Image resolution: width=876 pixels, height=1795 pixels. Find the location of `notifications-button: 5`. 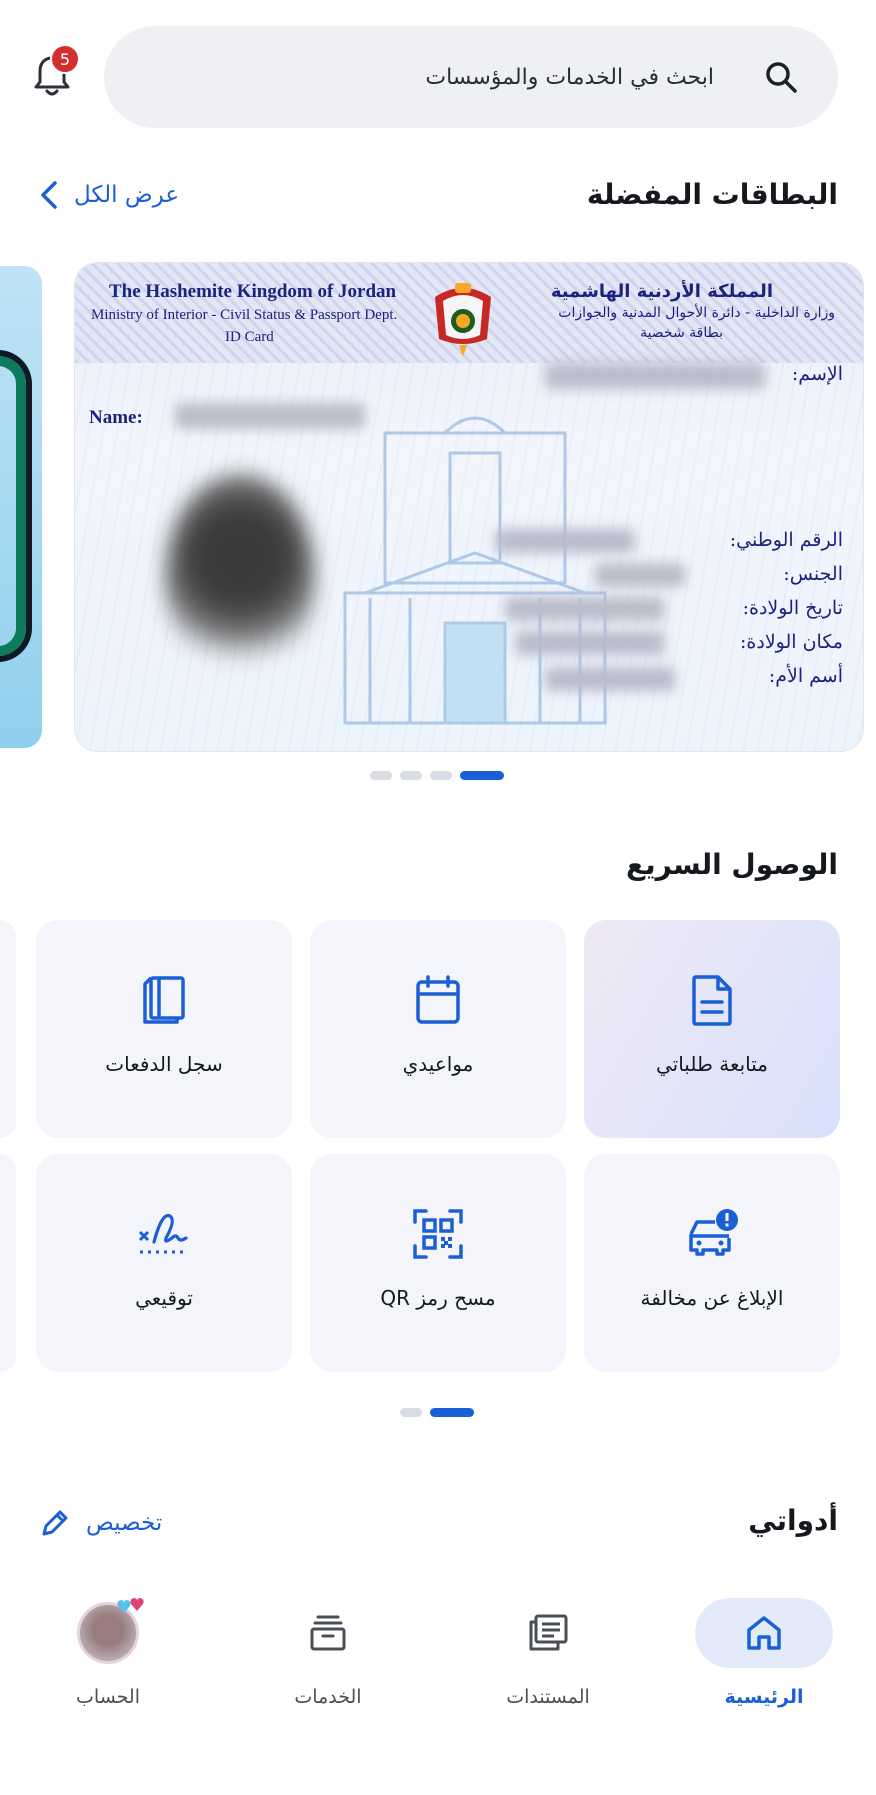

notifications-button: 5 is located at coordinates (54, 73).